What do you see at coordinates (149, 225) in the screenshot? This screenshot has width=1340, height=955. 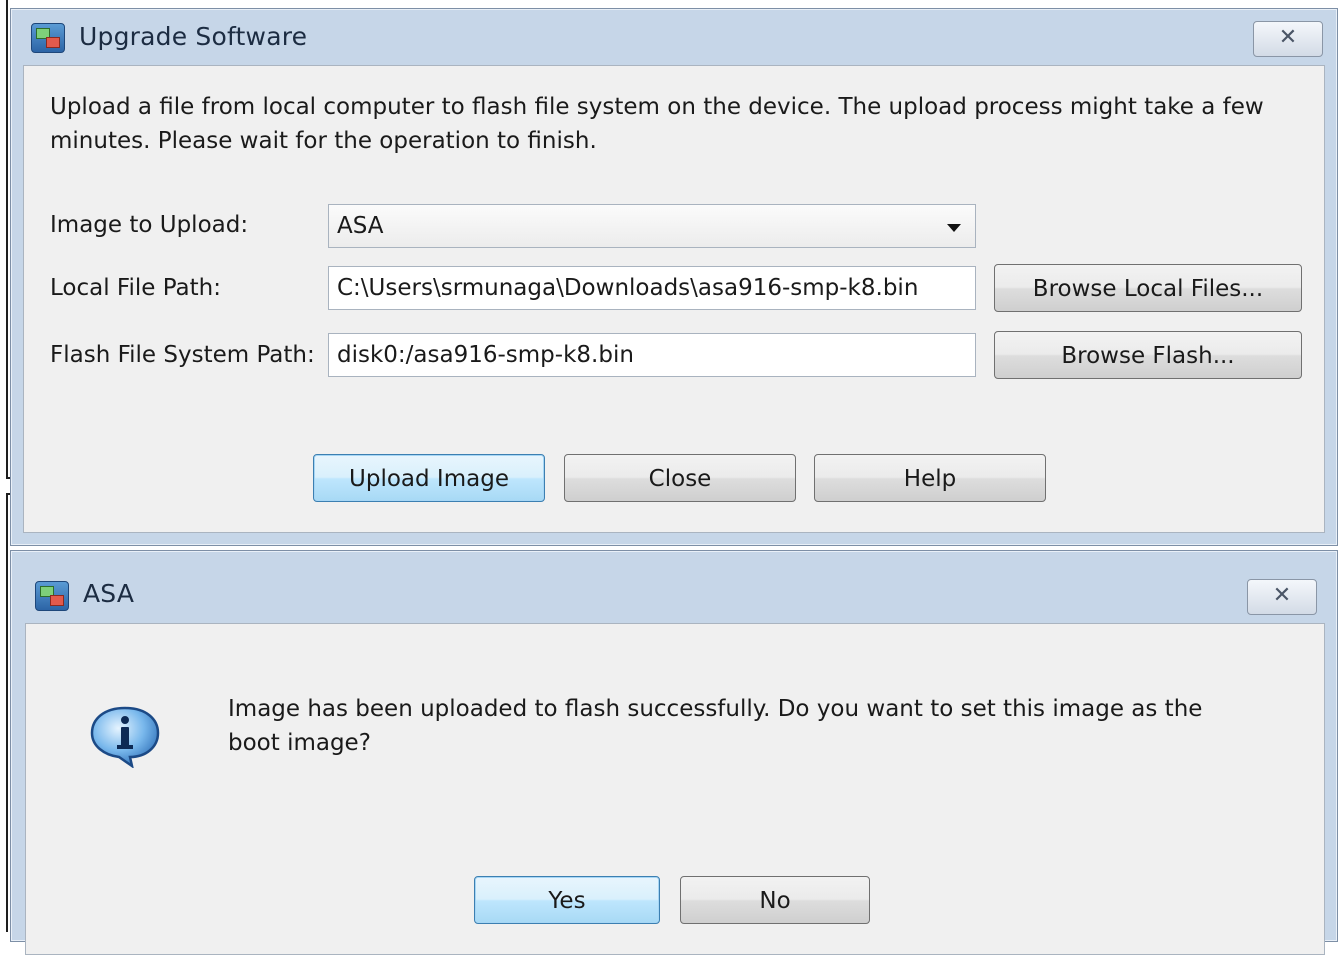 I see `image-to-upload-label: Image to Upload:` at bounding box center [149, 225].